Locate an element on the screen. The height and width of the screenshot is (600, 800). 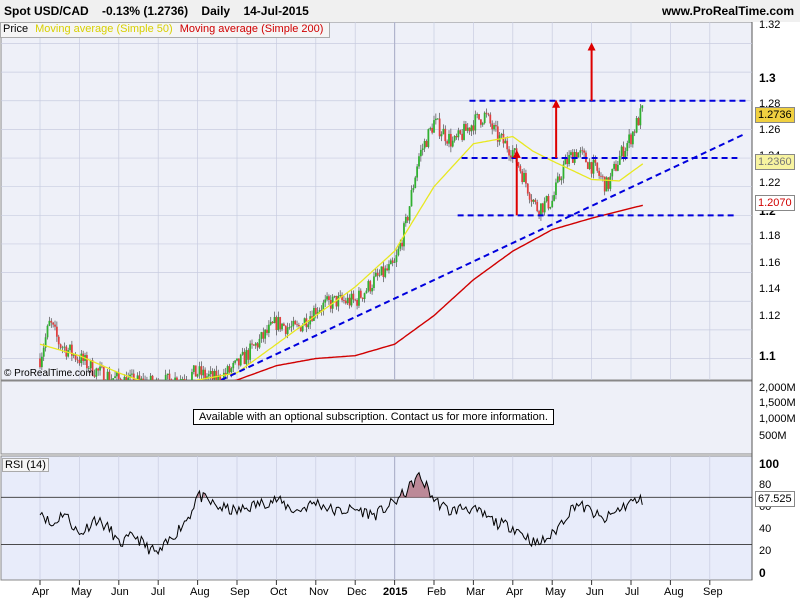
rsi-label: RSI (14) is located at coordinates (25, 465).